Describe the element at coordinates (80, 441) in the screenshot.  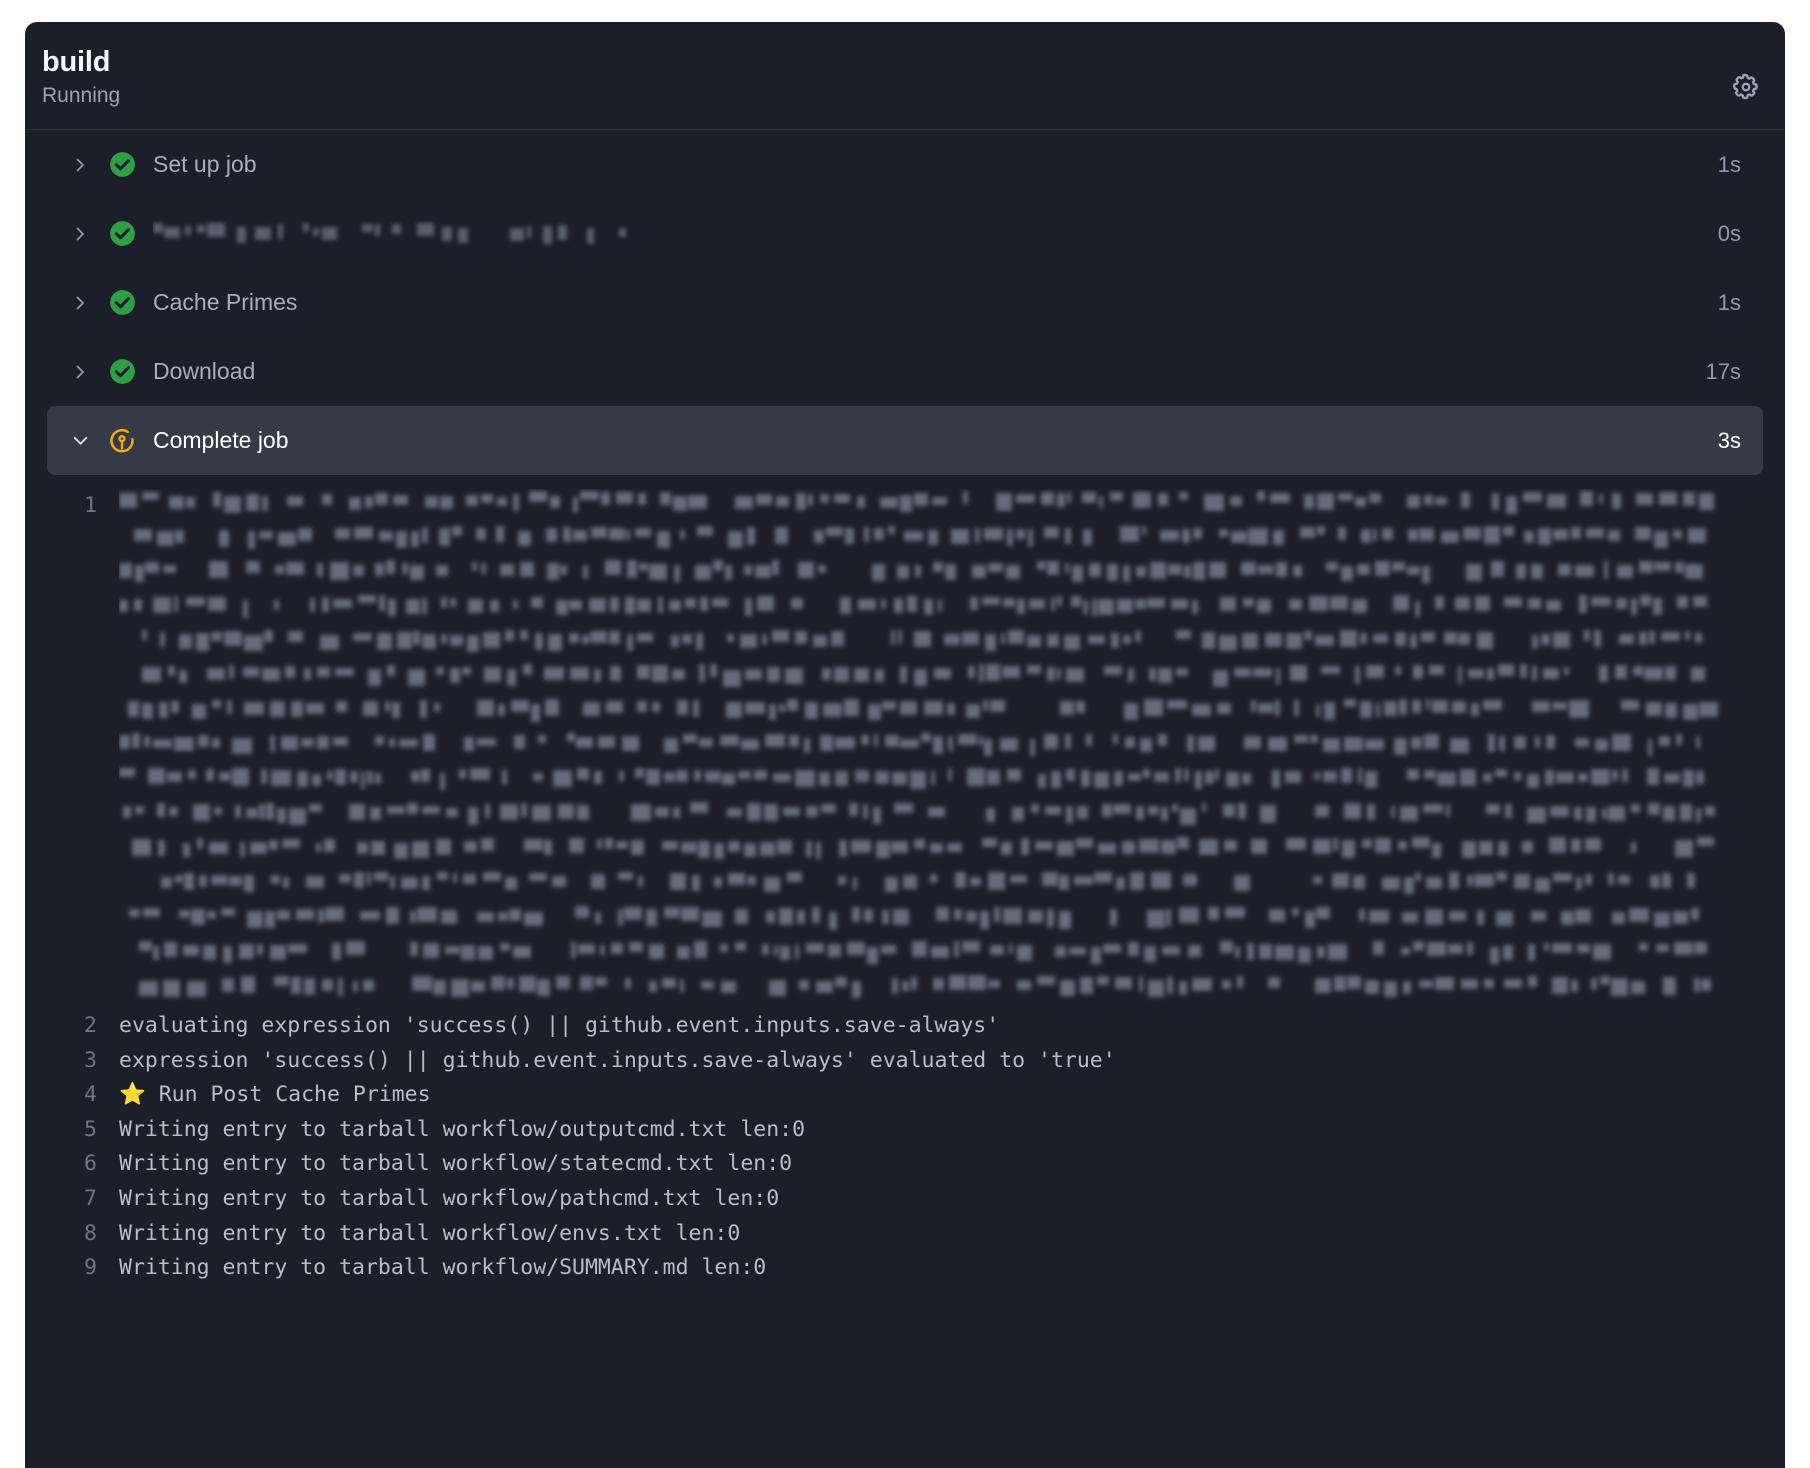
I see `chevron-down-icon` at that location.